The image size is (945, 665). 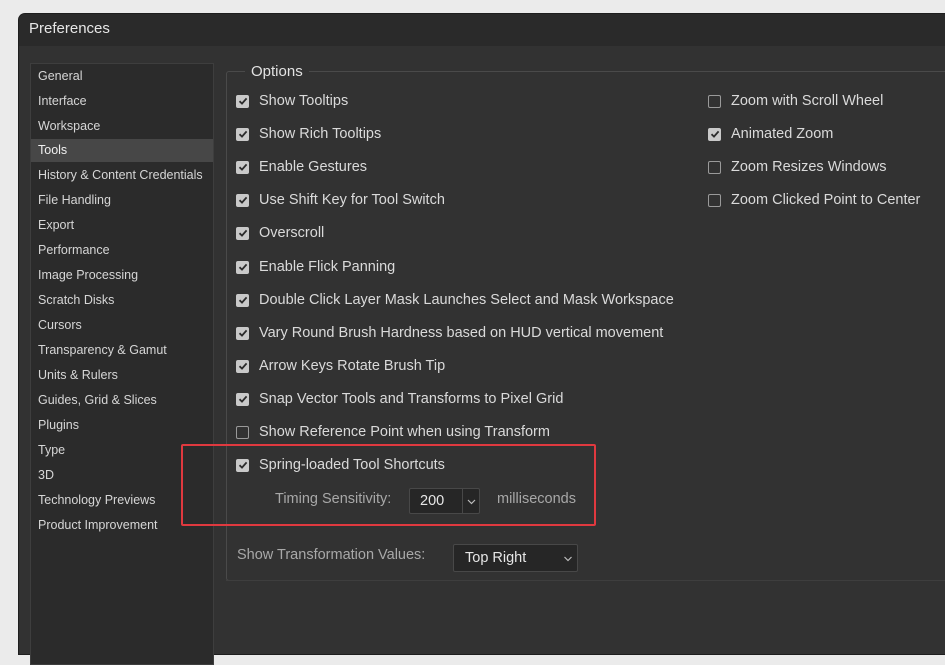 What do you see at coordinates (122, 250) in the screenshot?
I see `sidebar-item-performance: Performance` at bounding box center [122, 250].